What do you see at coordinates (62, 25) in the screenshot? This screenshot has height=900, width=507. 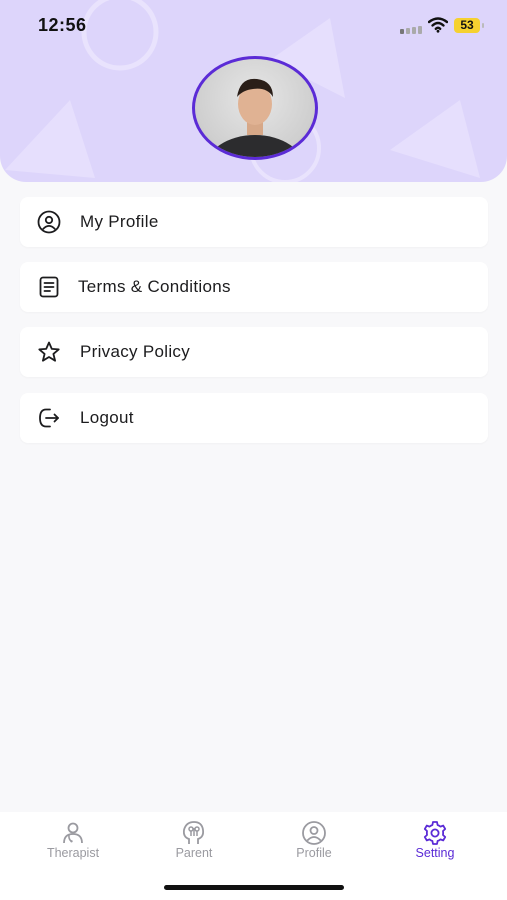 I see `status-time: 12:56` at bounding box center [62, 25].